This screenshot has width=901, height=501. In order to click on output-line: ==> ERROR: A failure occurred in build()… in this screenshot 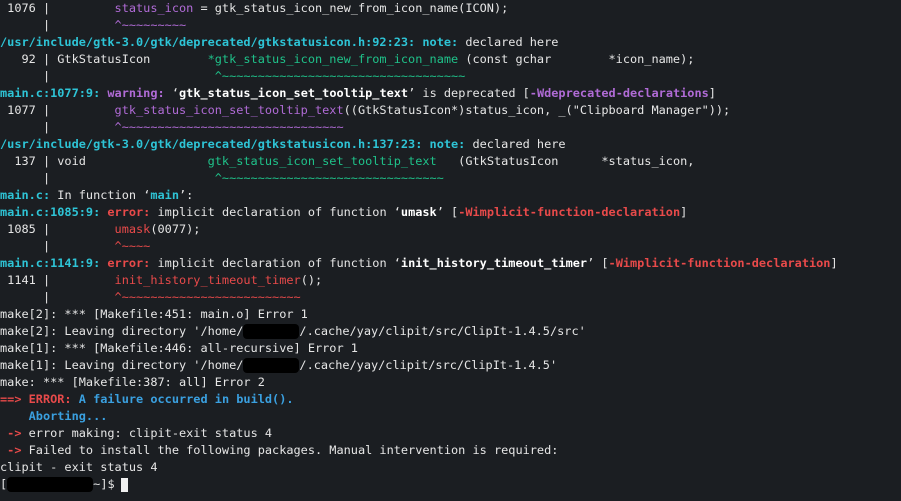, I will do `click(147, 399)`.